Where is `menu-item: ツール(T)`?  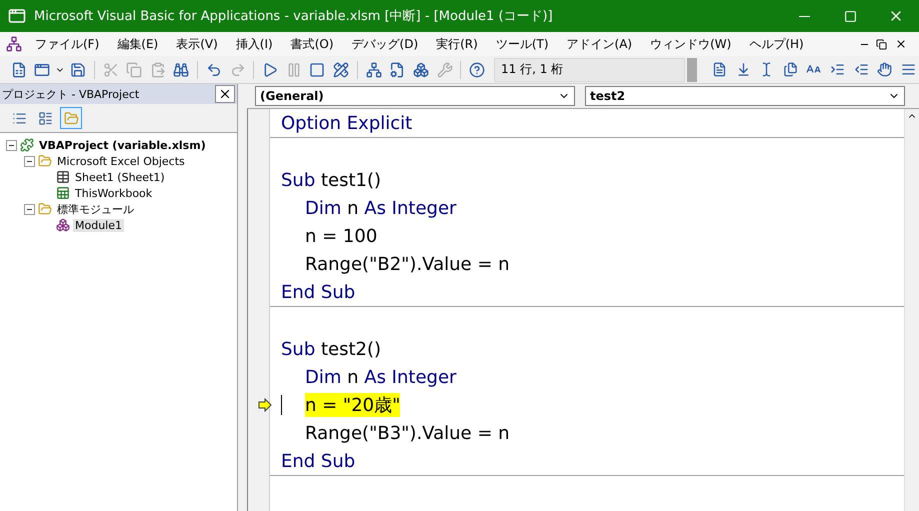
menu-item: ツール(T) is located at coordinates (522, 44).